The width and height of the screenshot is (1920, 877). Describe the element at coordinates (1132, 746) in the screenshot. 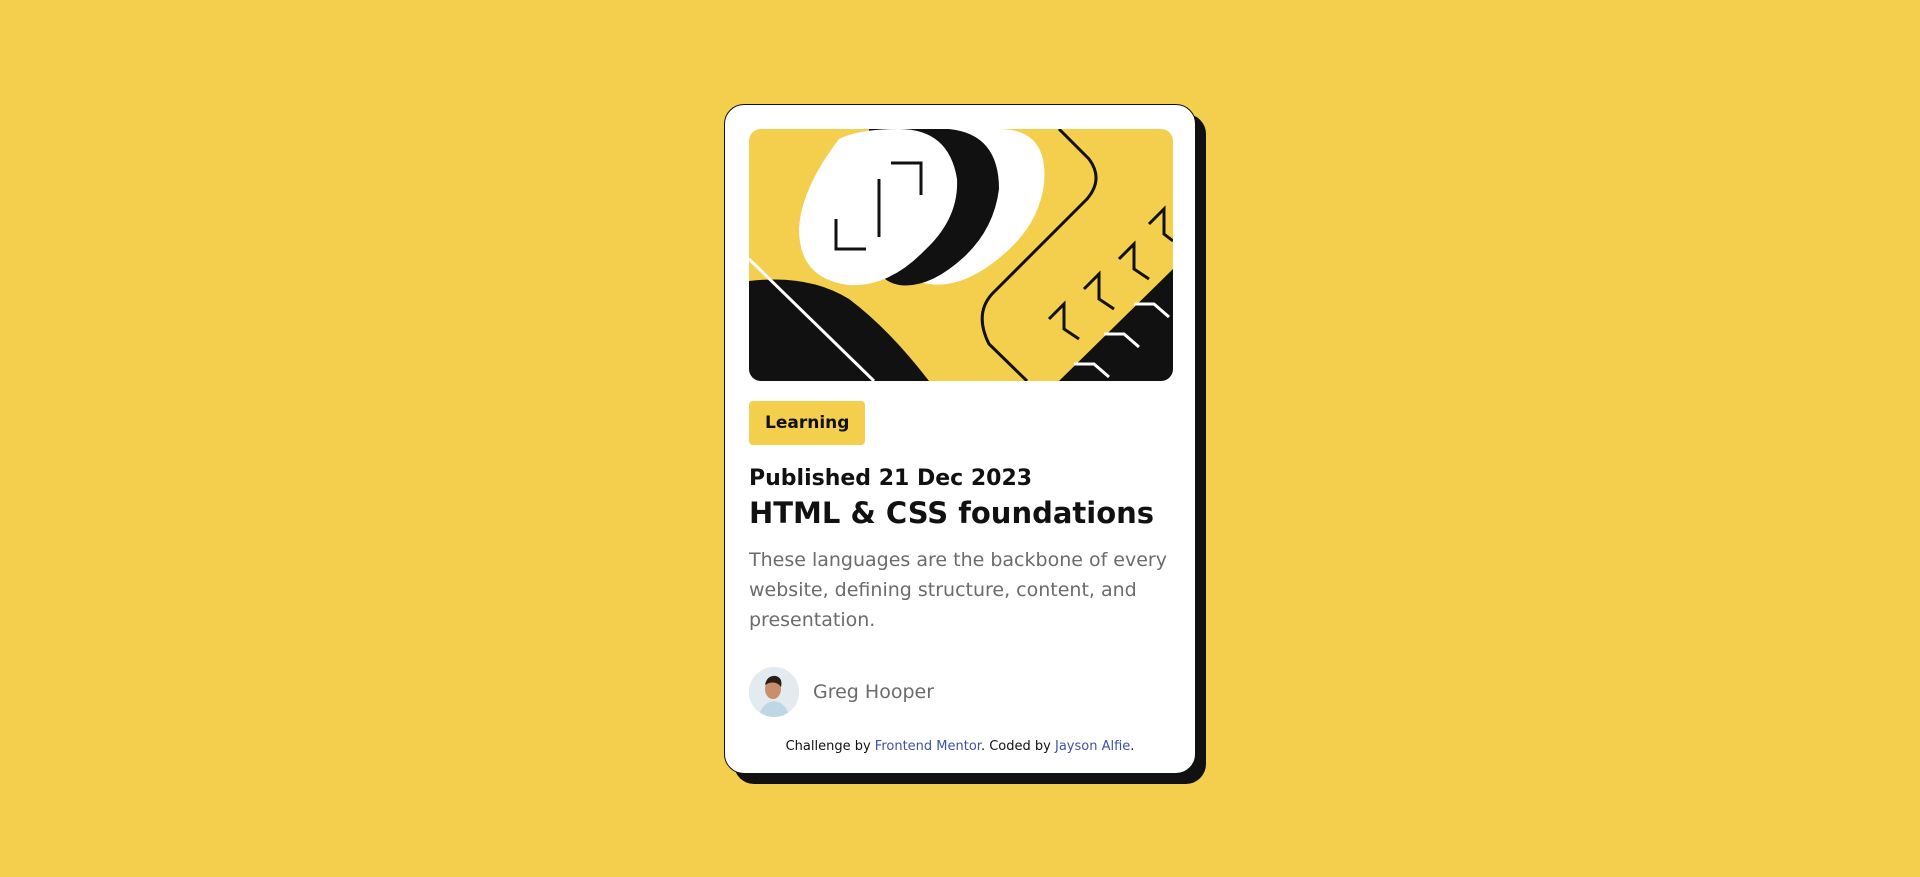

I see `attribution-suffix: .` at that location.